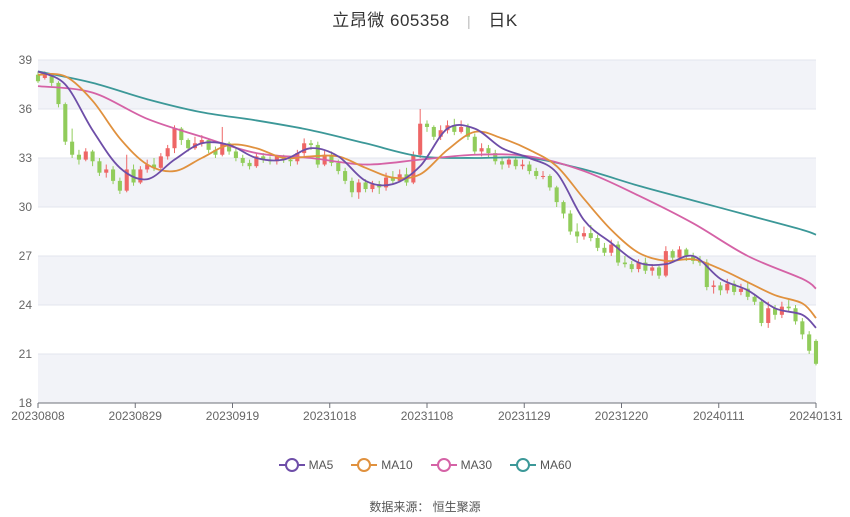 This screenshot has width=850, height=517. What do you see at coordinates (26, 158) in the screenshot?
I see `y-tick-label: 33` at bounding box center [26, 158].